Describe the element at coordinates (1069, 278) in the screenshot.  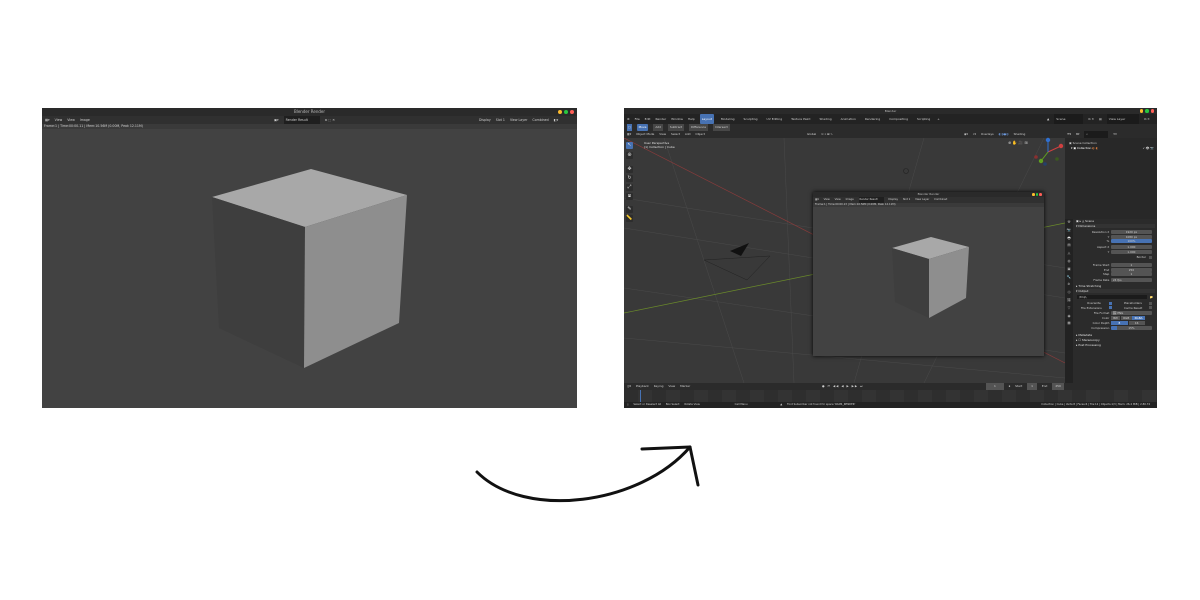
I see `modifier-tab-icon: 🔧` at that location.